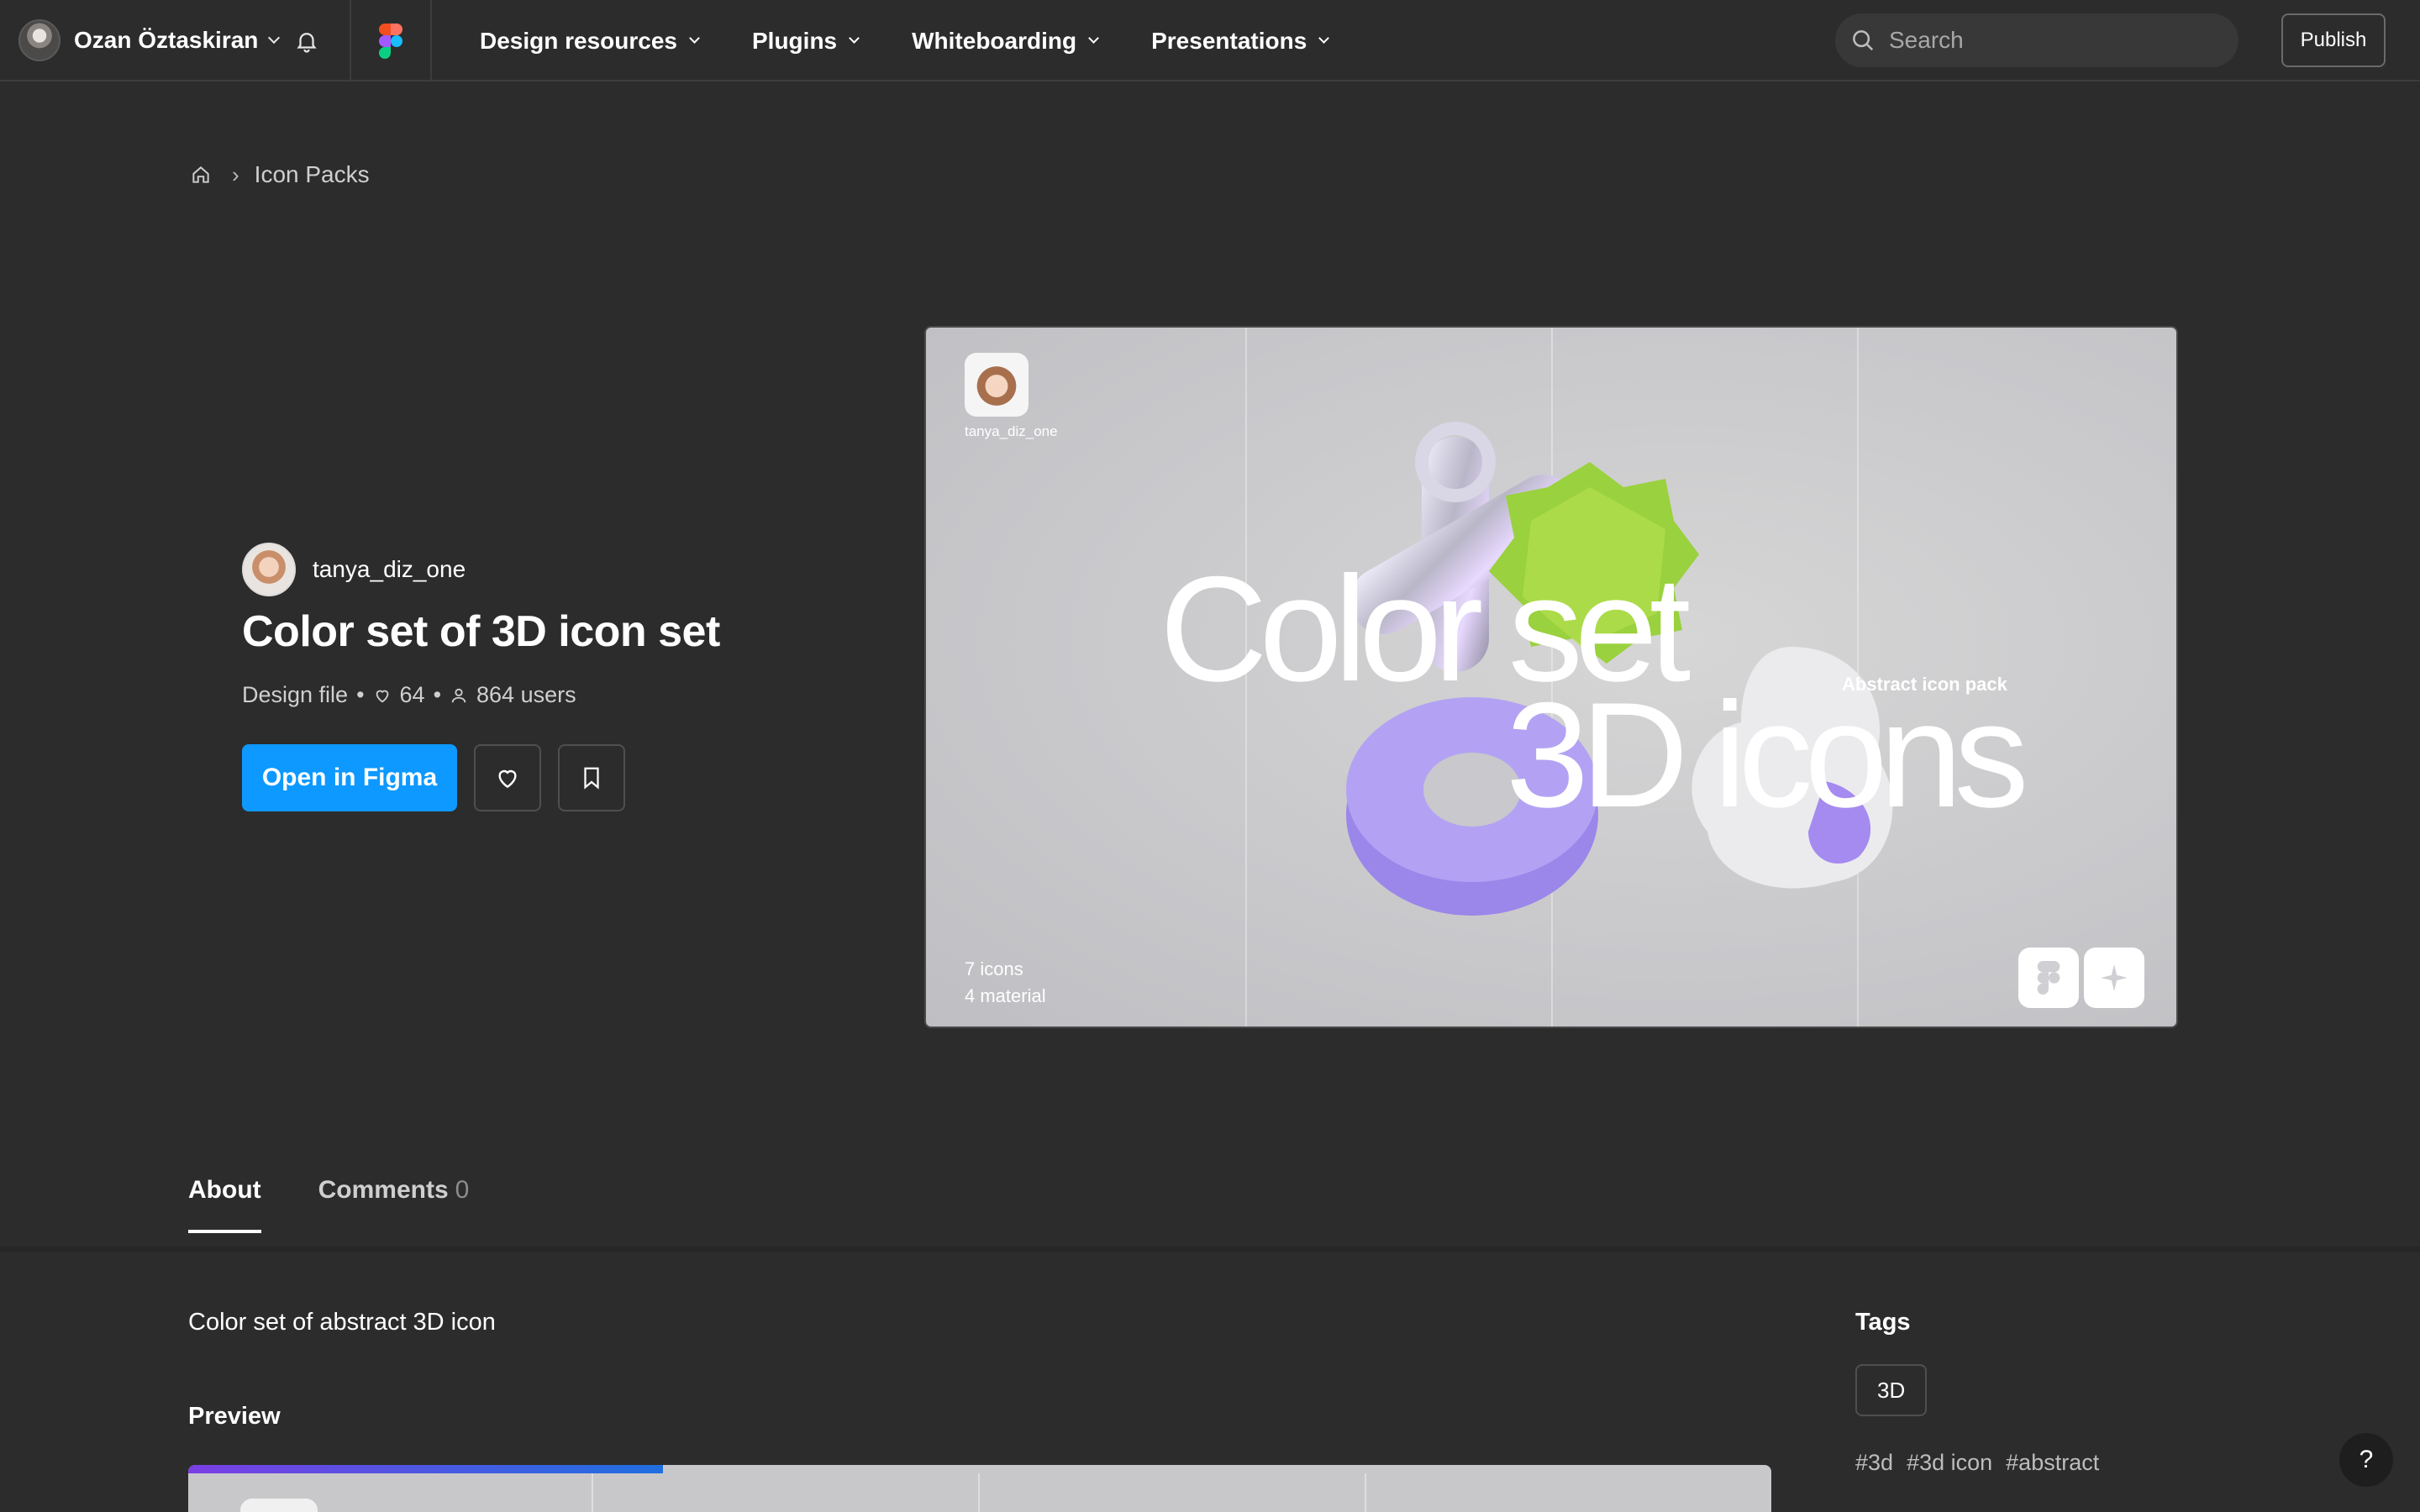 Image resolution: width=2420 pixels, height=1512 pixels. I want to click on nav-label: Presentations, so click(1229, 40).